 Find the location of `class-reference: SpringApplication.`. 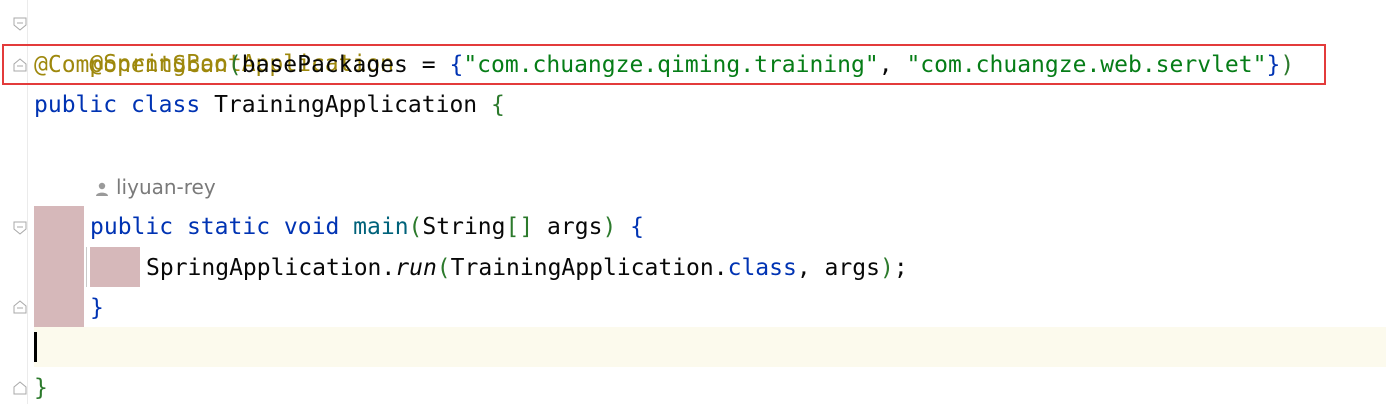

class-reference: SpringApplication. is located at coordinates (271, 268).